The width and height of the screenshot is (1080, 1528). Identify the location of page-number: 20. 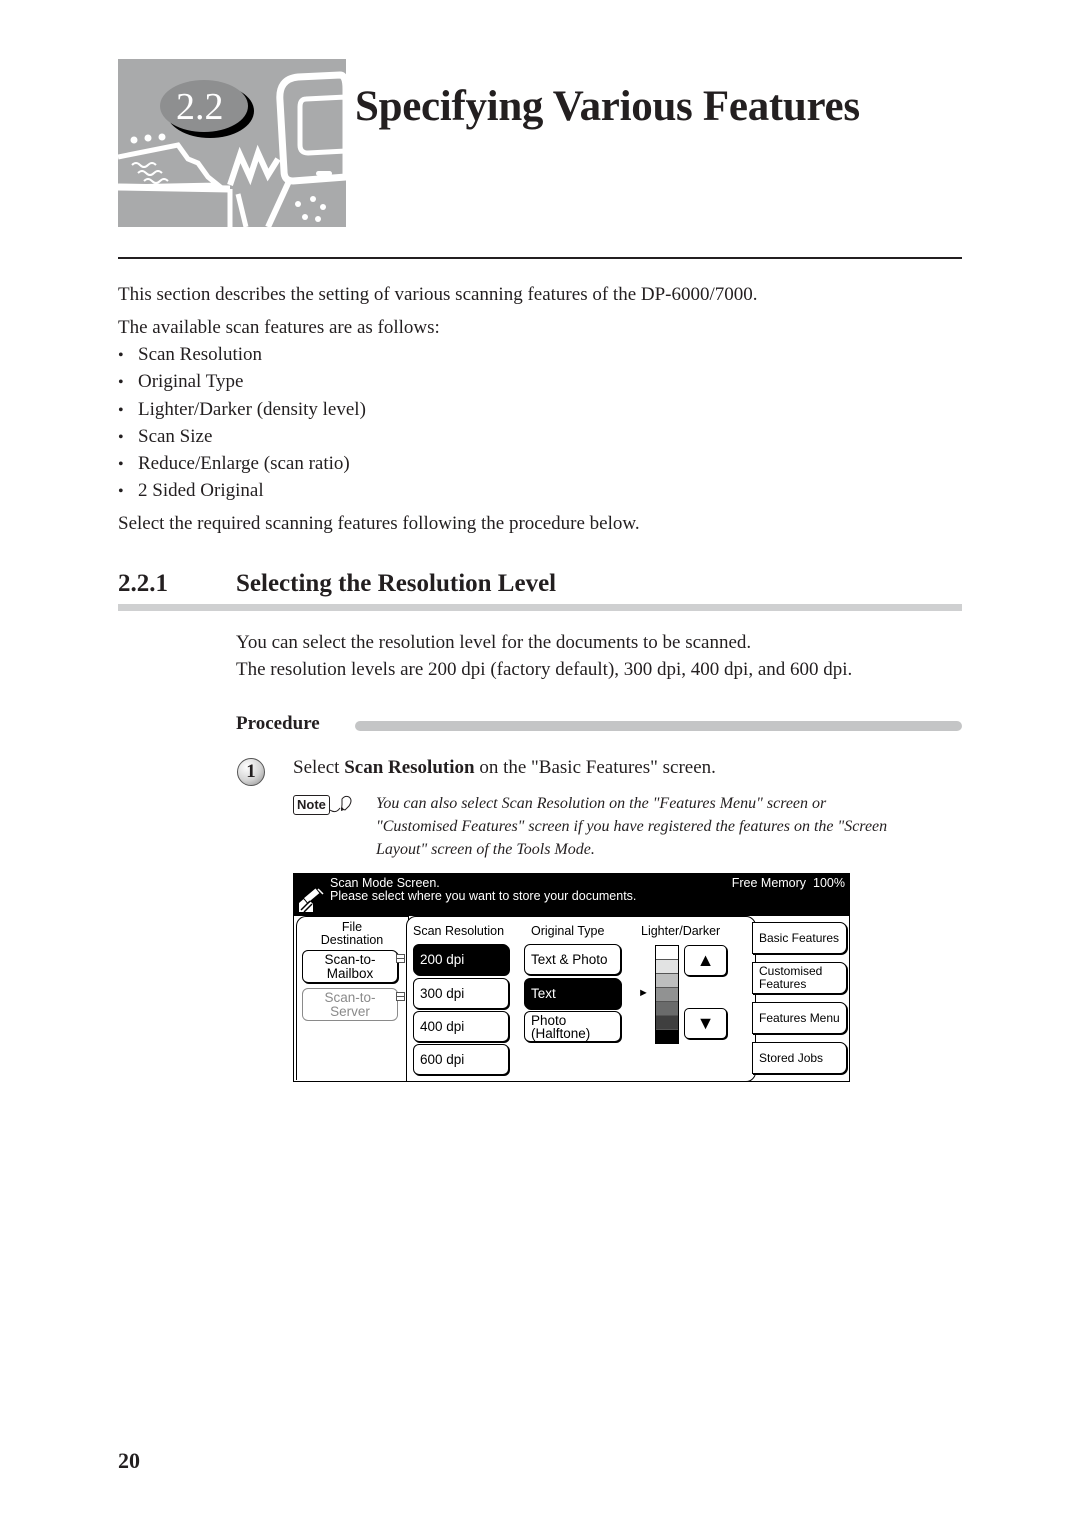
(129, 1460).